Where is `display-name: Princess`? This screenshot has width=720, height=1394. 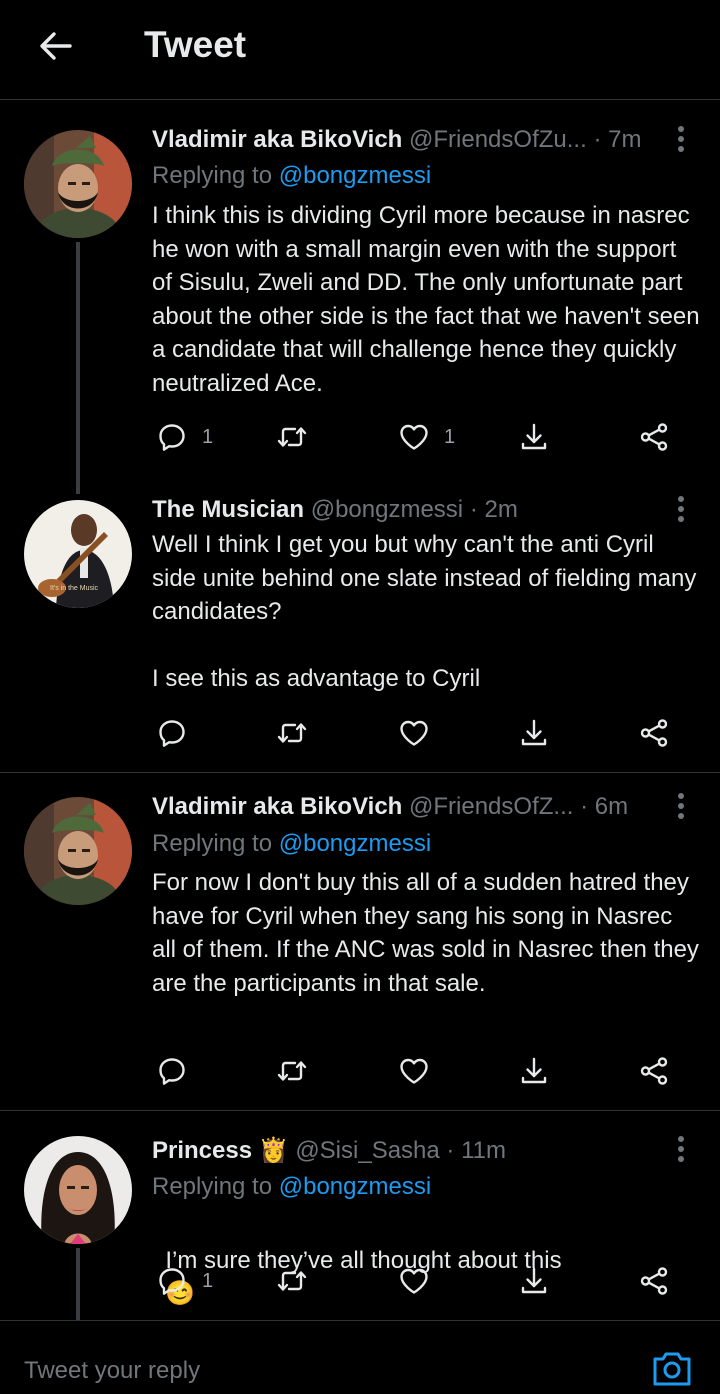 display-name: Princess is located at coordinates (202, 1150).